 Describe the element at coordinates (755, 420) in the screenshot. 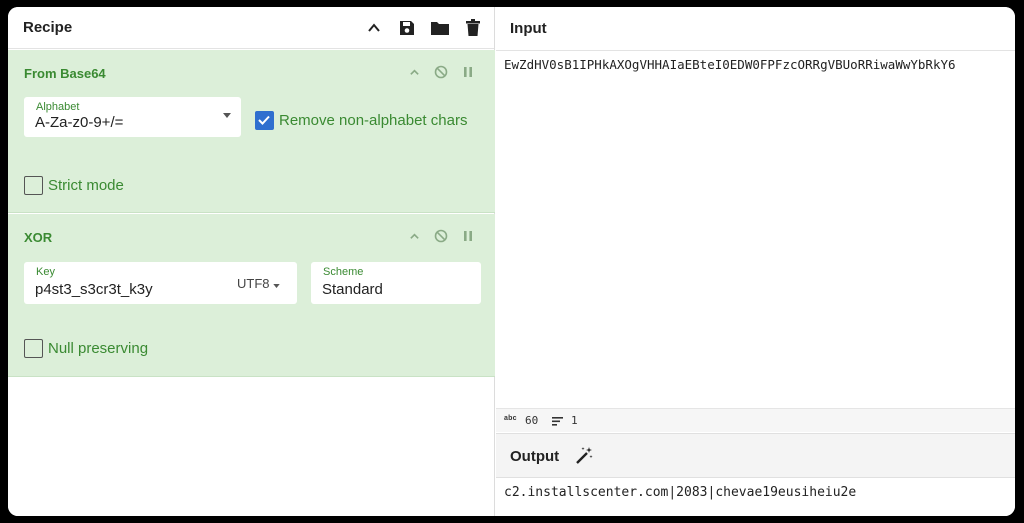

I see `input-status-bar: abc 60 1` at that location.